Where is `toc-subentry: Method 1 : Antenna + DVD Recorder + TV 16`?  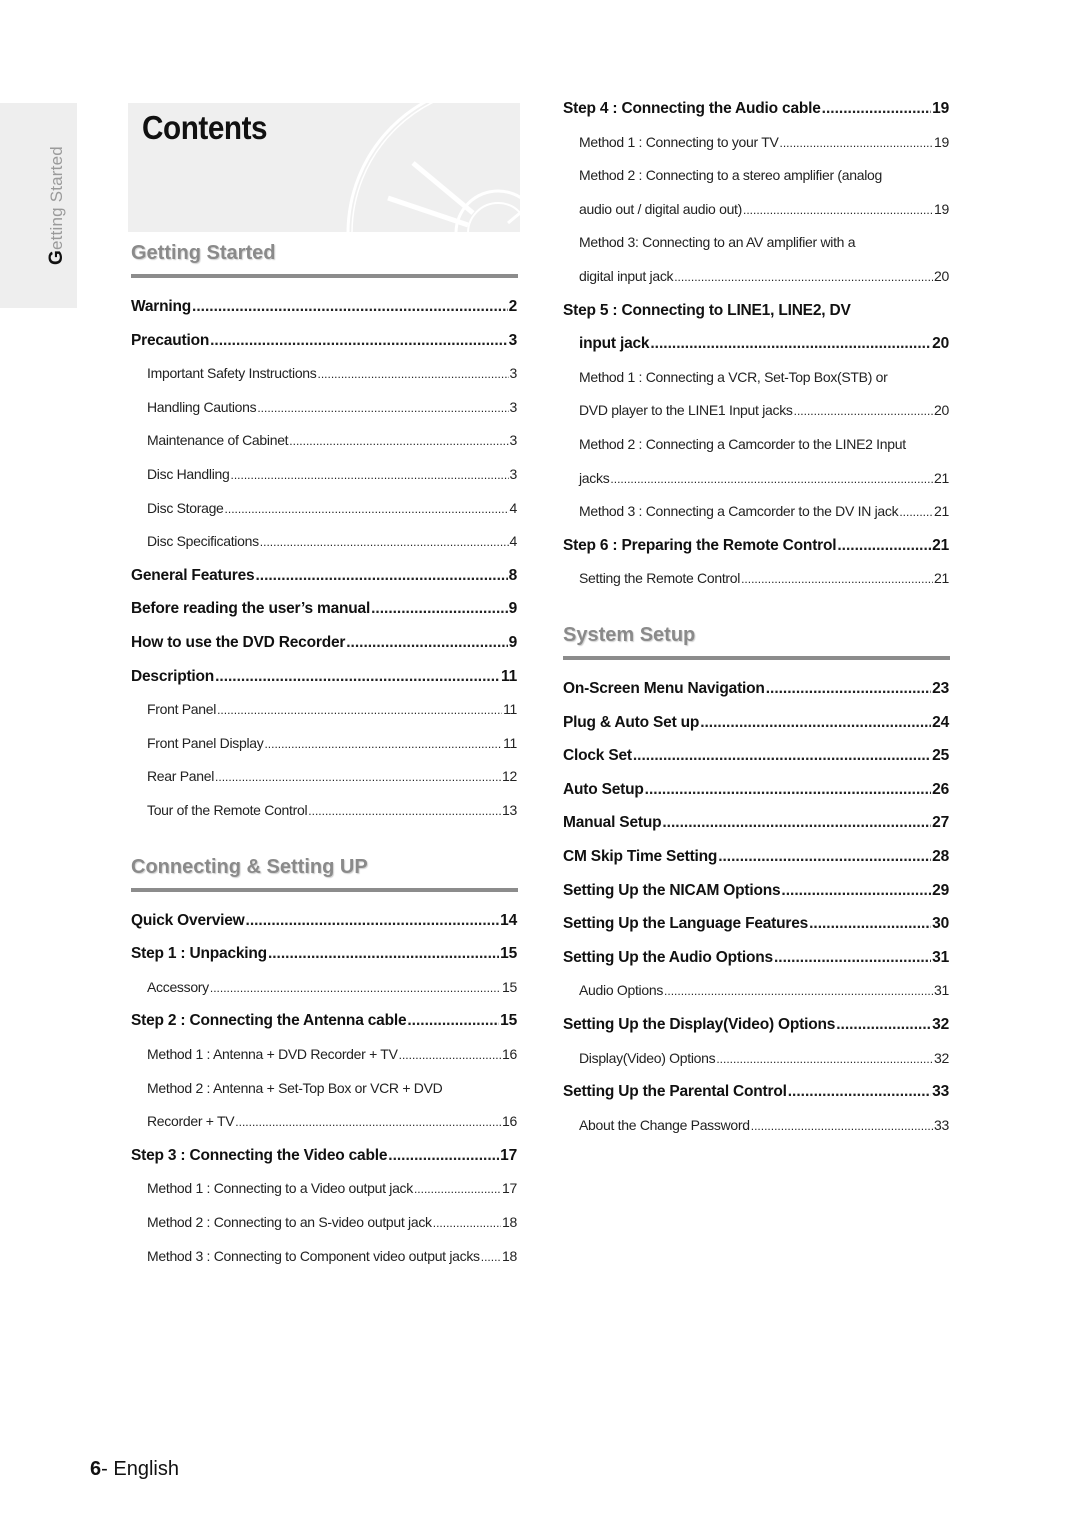 toc-subentry: Method 1 : Antenna + DVD Recorder + TV 16 is located at coordinates (324, 1054).